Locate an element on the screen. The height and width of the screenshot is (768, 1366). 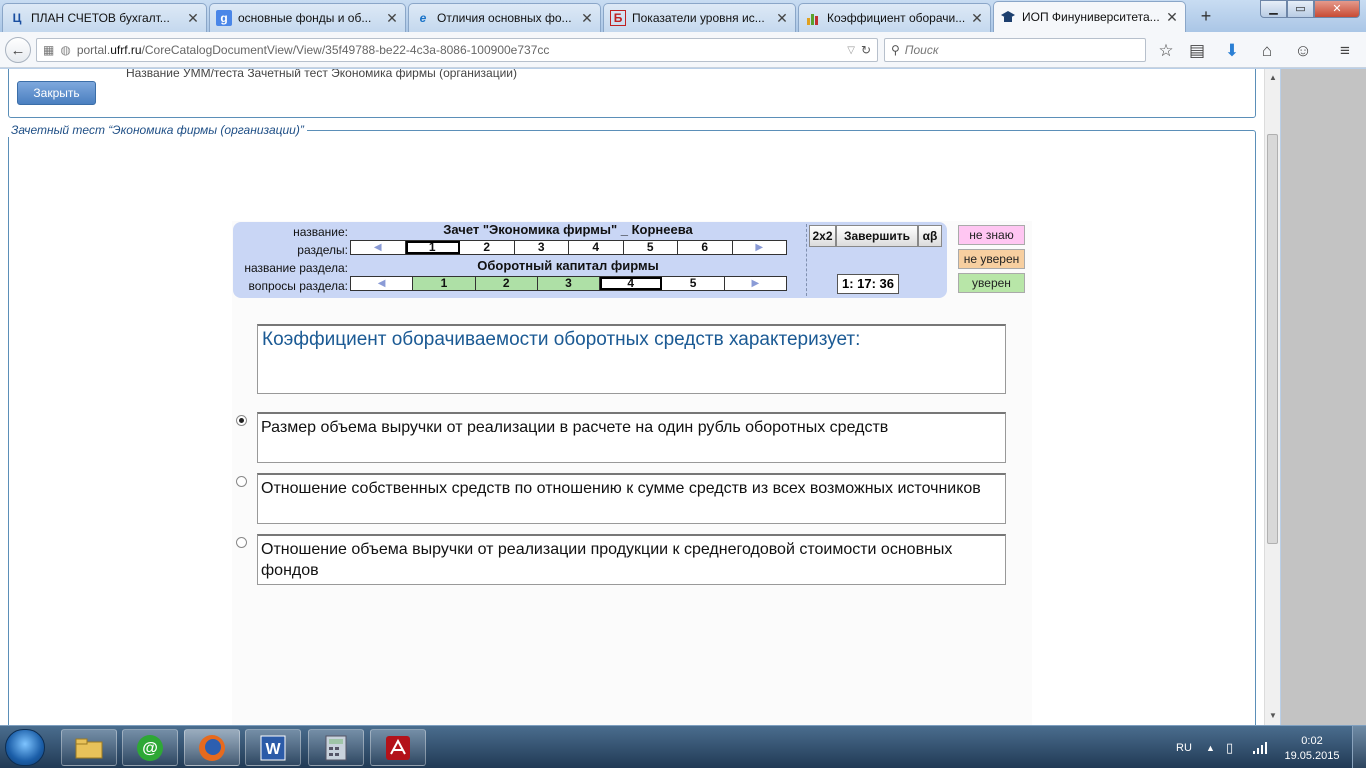
back-button: ← is located at coordinates (18, 50).